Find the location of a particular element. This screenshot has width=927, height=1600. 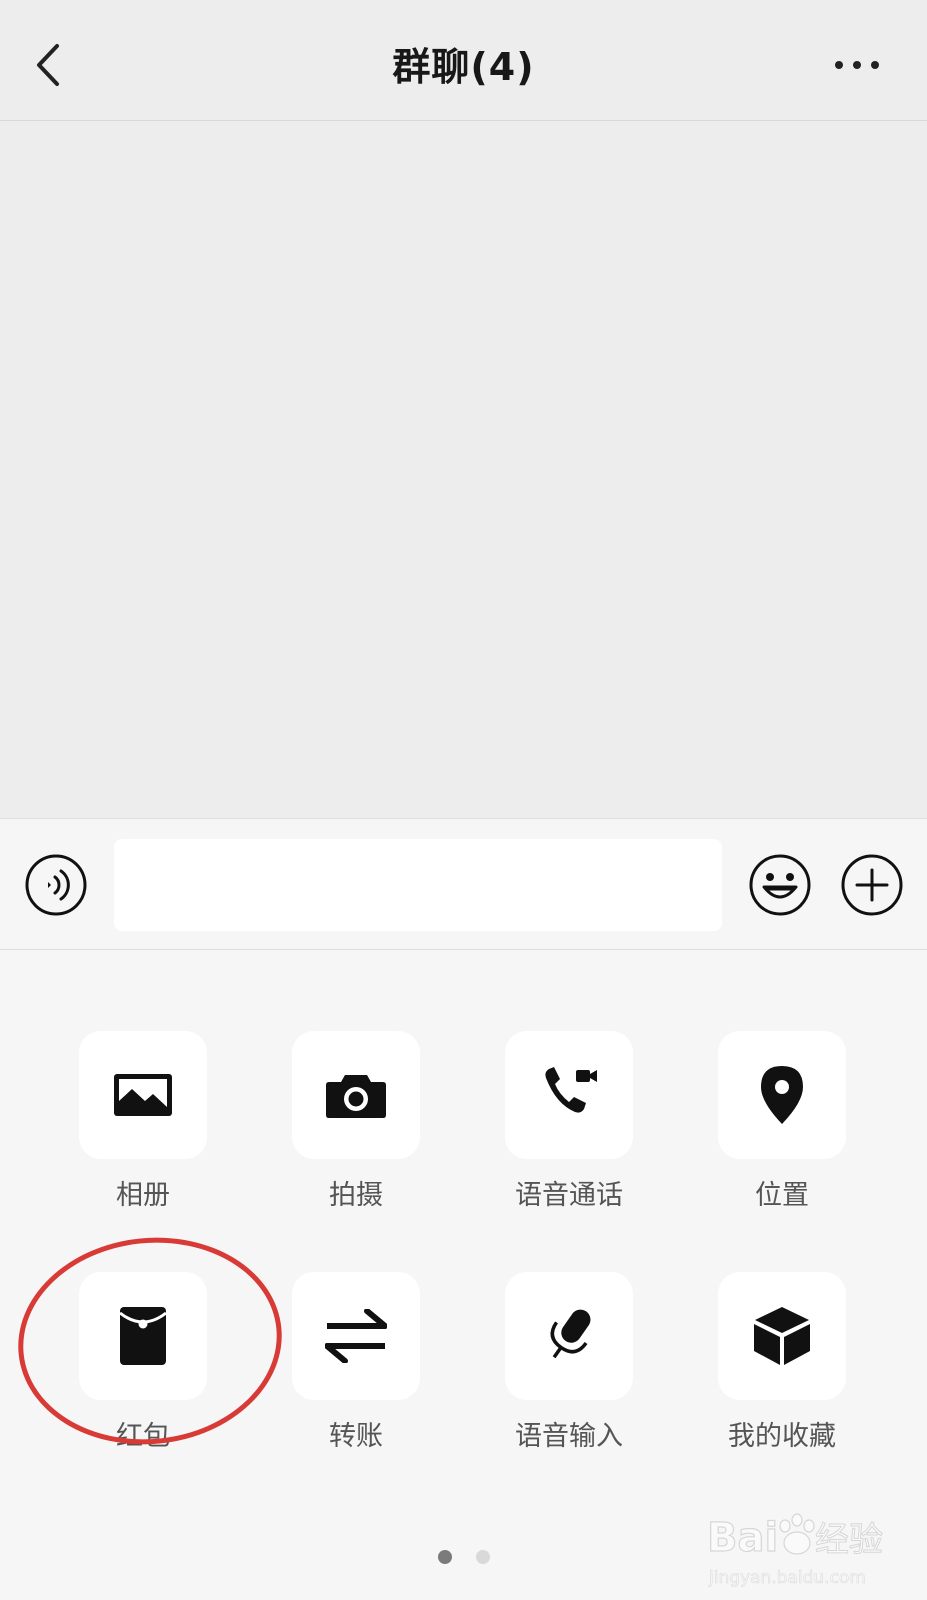

tile-label: 拍摄 is located at coordinates (356, 1195).